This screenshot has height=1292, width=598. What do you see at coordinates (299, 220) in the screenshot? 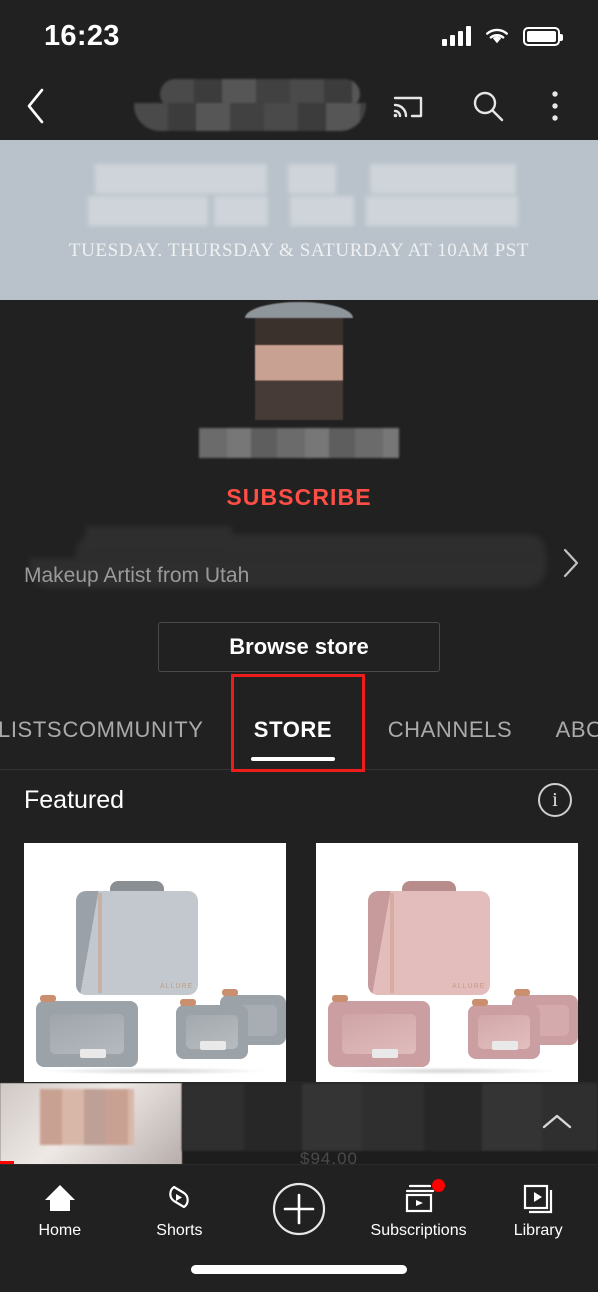
I see `channel-banner: TUESDAY, THURSDAY & SATURDAY AT 10AM PST` at bounding box center [299, 220].